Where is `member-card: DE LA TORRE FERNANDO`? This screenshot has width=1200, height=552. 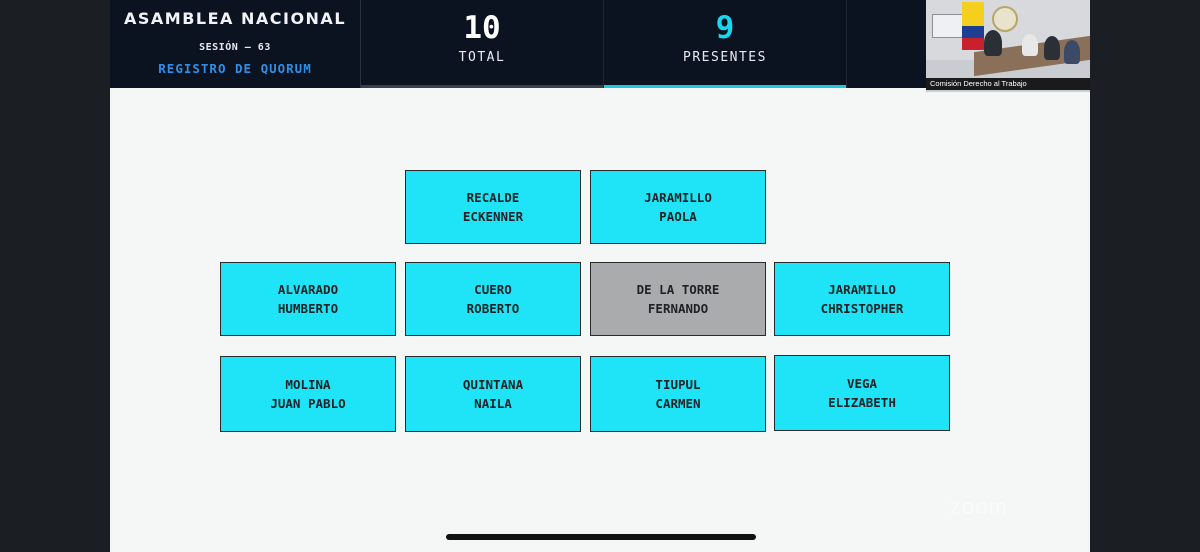
member-card: DE LA TORRE FERNANDO is located at coordinates (678, 299).